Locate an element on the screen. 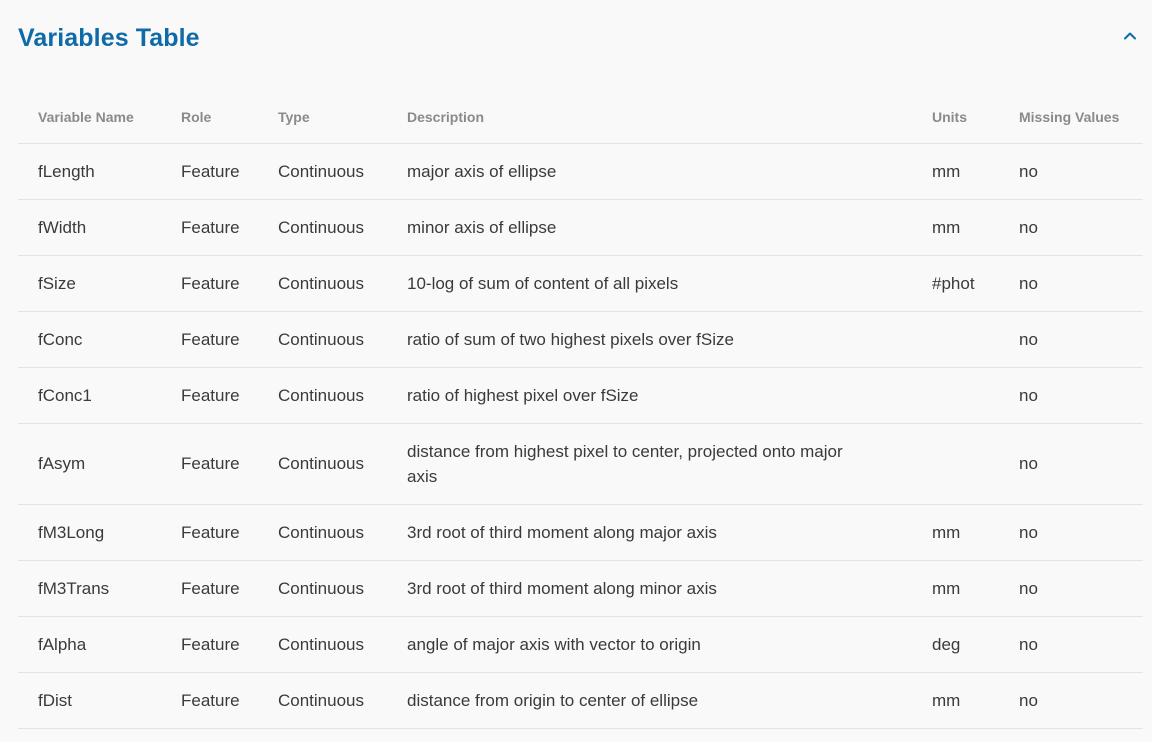 This screenshot has width=1152, height=742. cell-variable-name: fAlpha is located at coordinates (89, 644).